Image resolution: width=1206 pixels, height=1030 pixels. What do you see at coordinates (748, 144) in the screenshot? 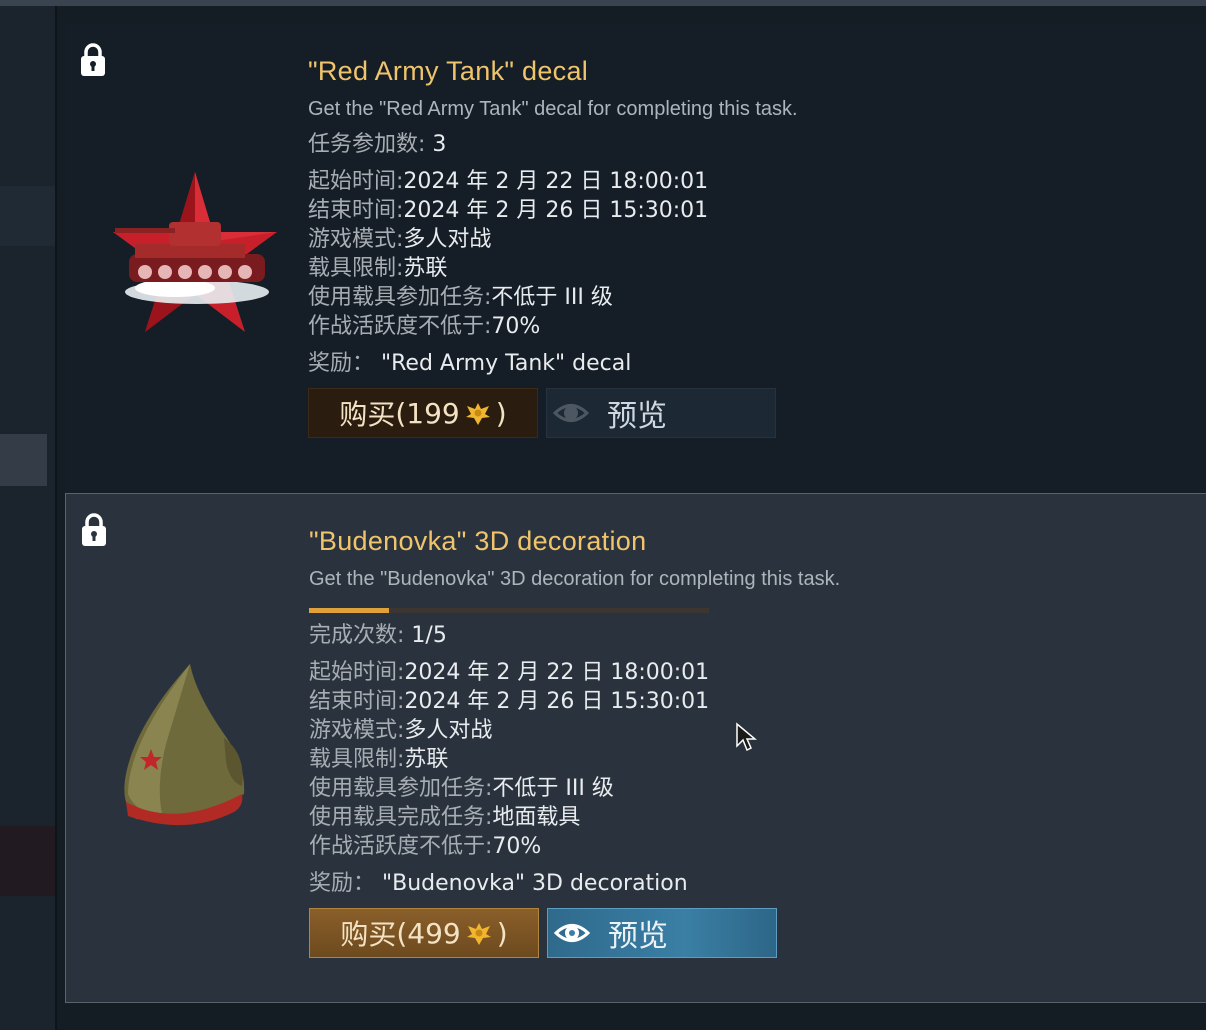
I see `participation-row: 任务参加数: 3` at bounding box center [748, 144].